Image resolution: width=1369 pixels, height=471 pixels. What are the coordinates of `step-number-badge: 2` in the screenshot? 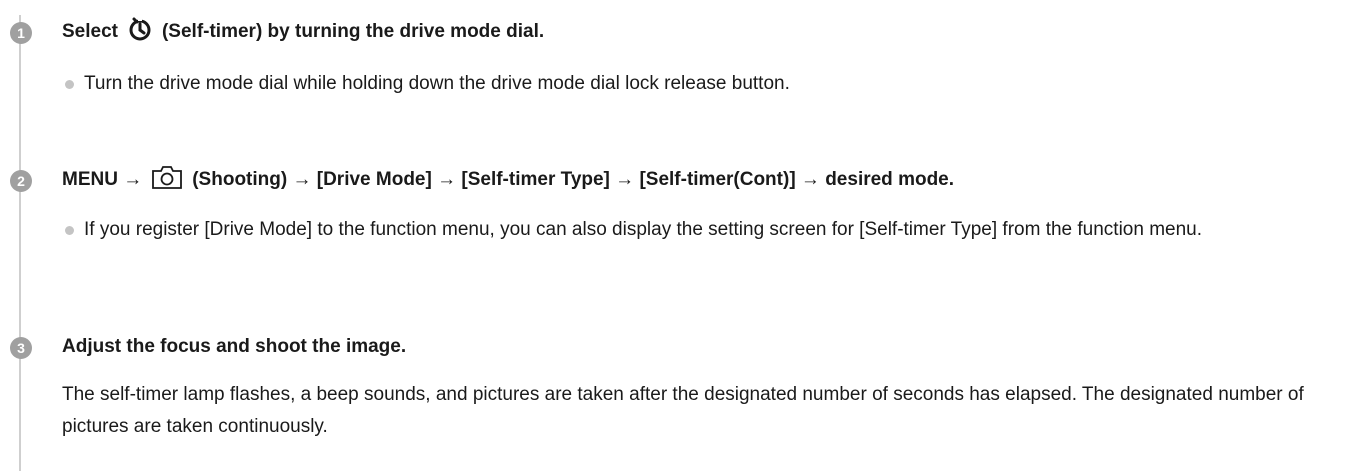 It's located at (21, 181).